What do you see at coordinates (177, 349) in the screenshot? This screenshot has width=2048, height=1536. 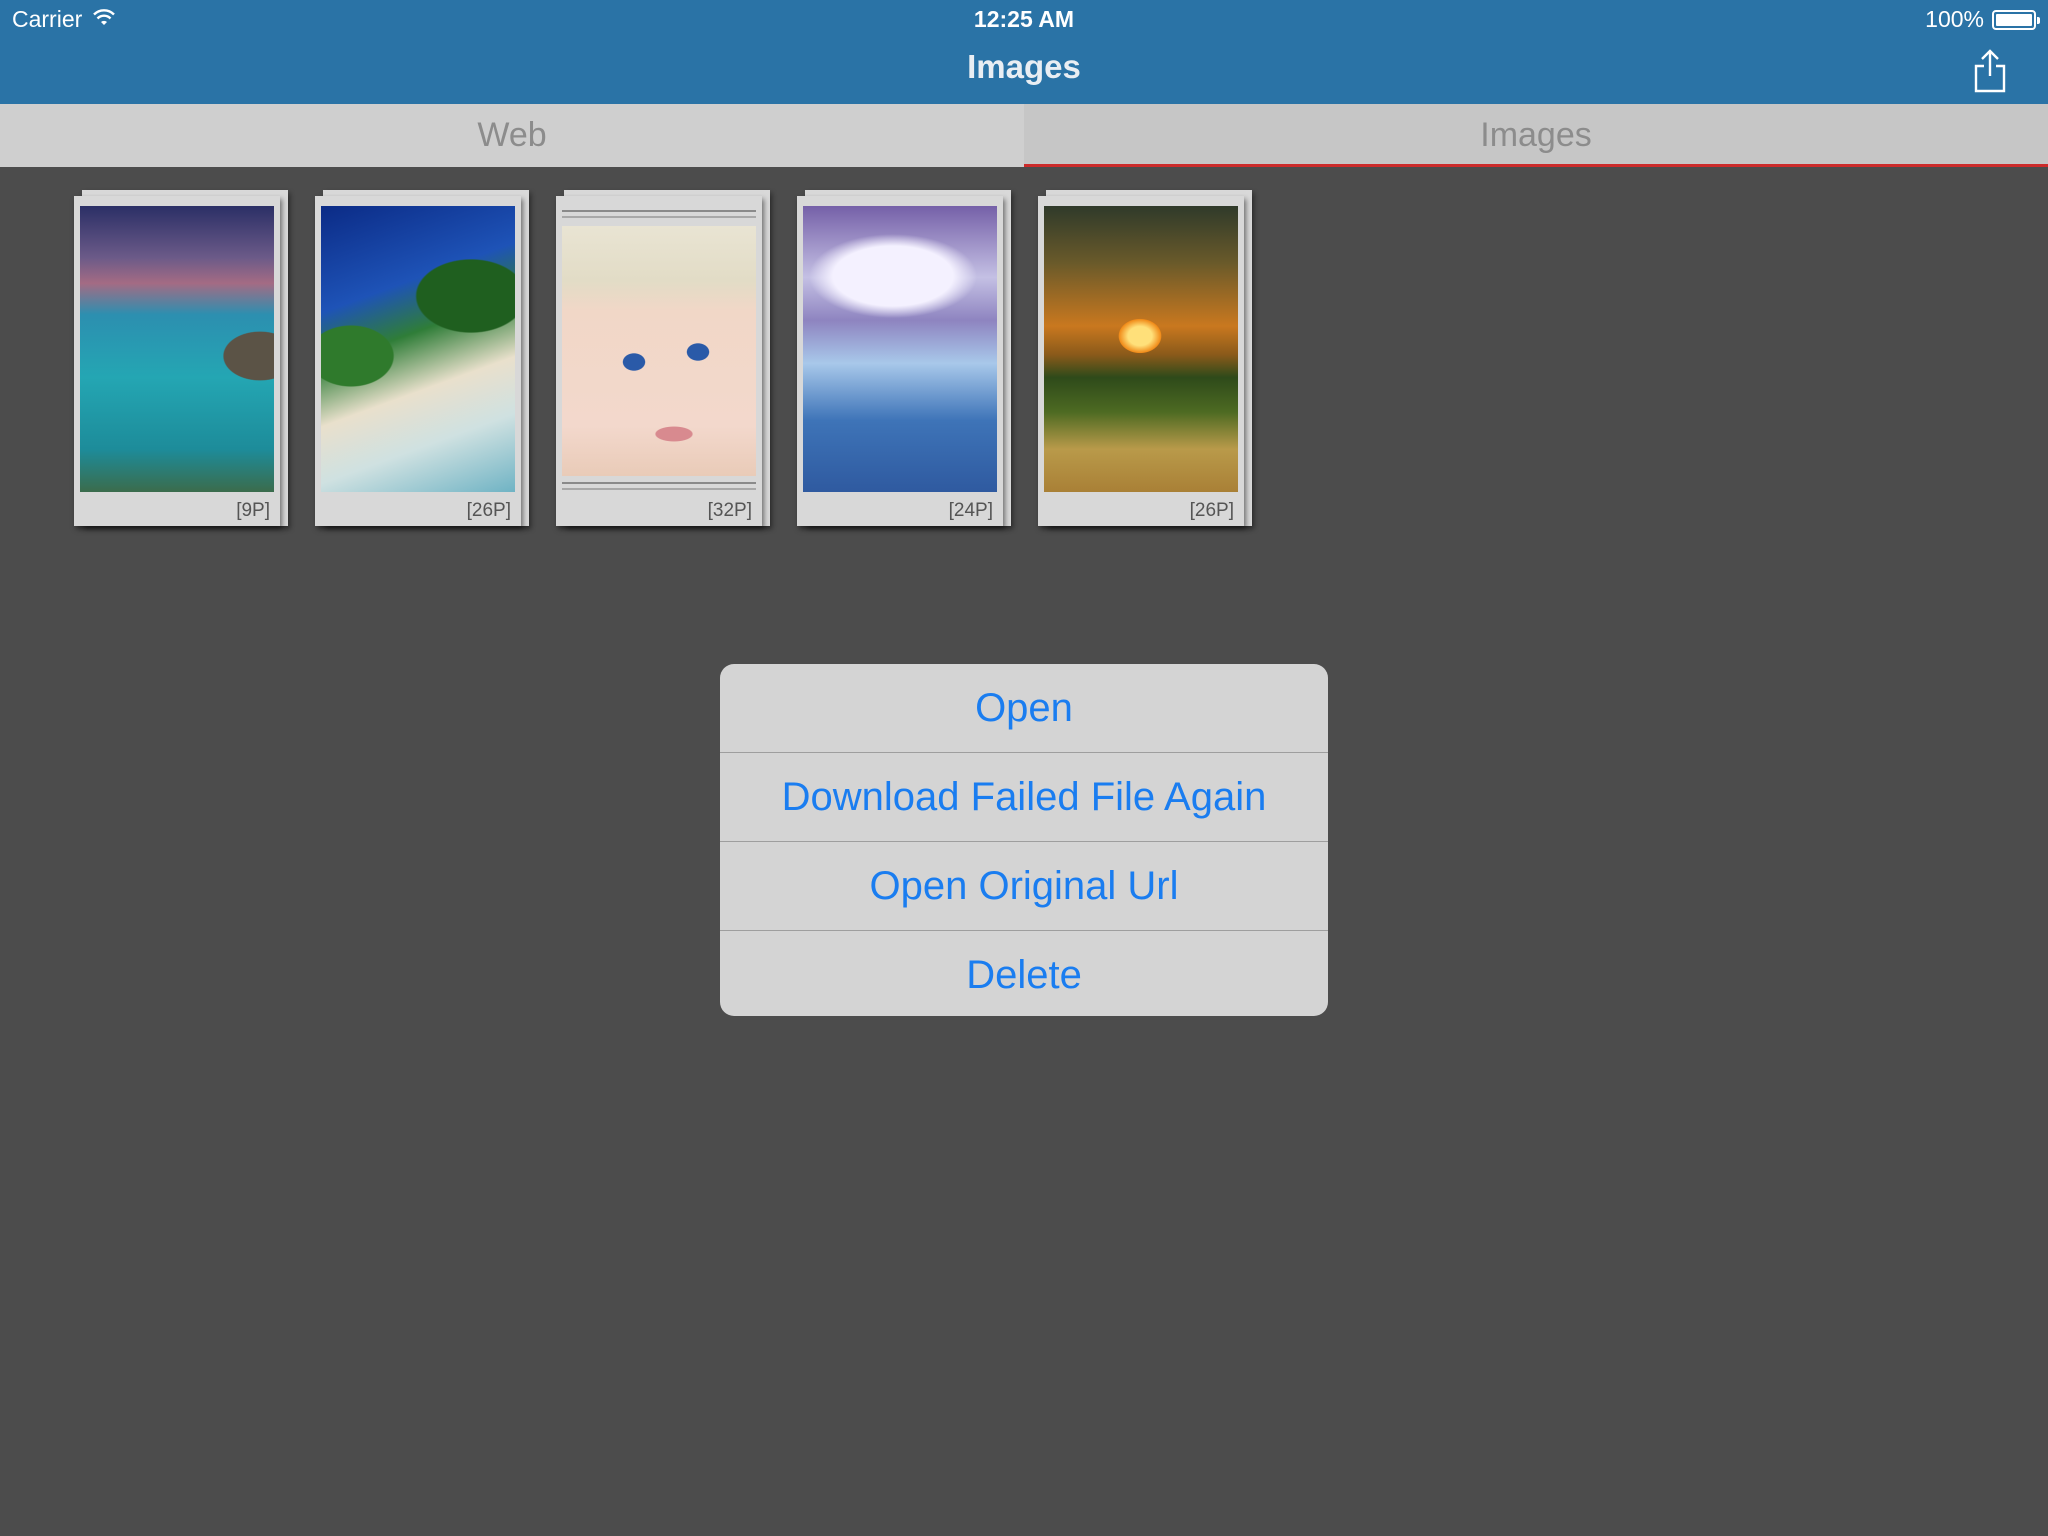 I see `album-thumbnail-sea` at bounding box center [177, 349].